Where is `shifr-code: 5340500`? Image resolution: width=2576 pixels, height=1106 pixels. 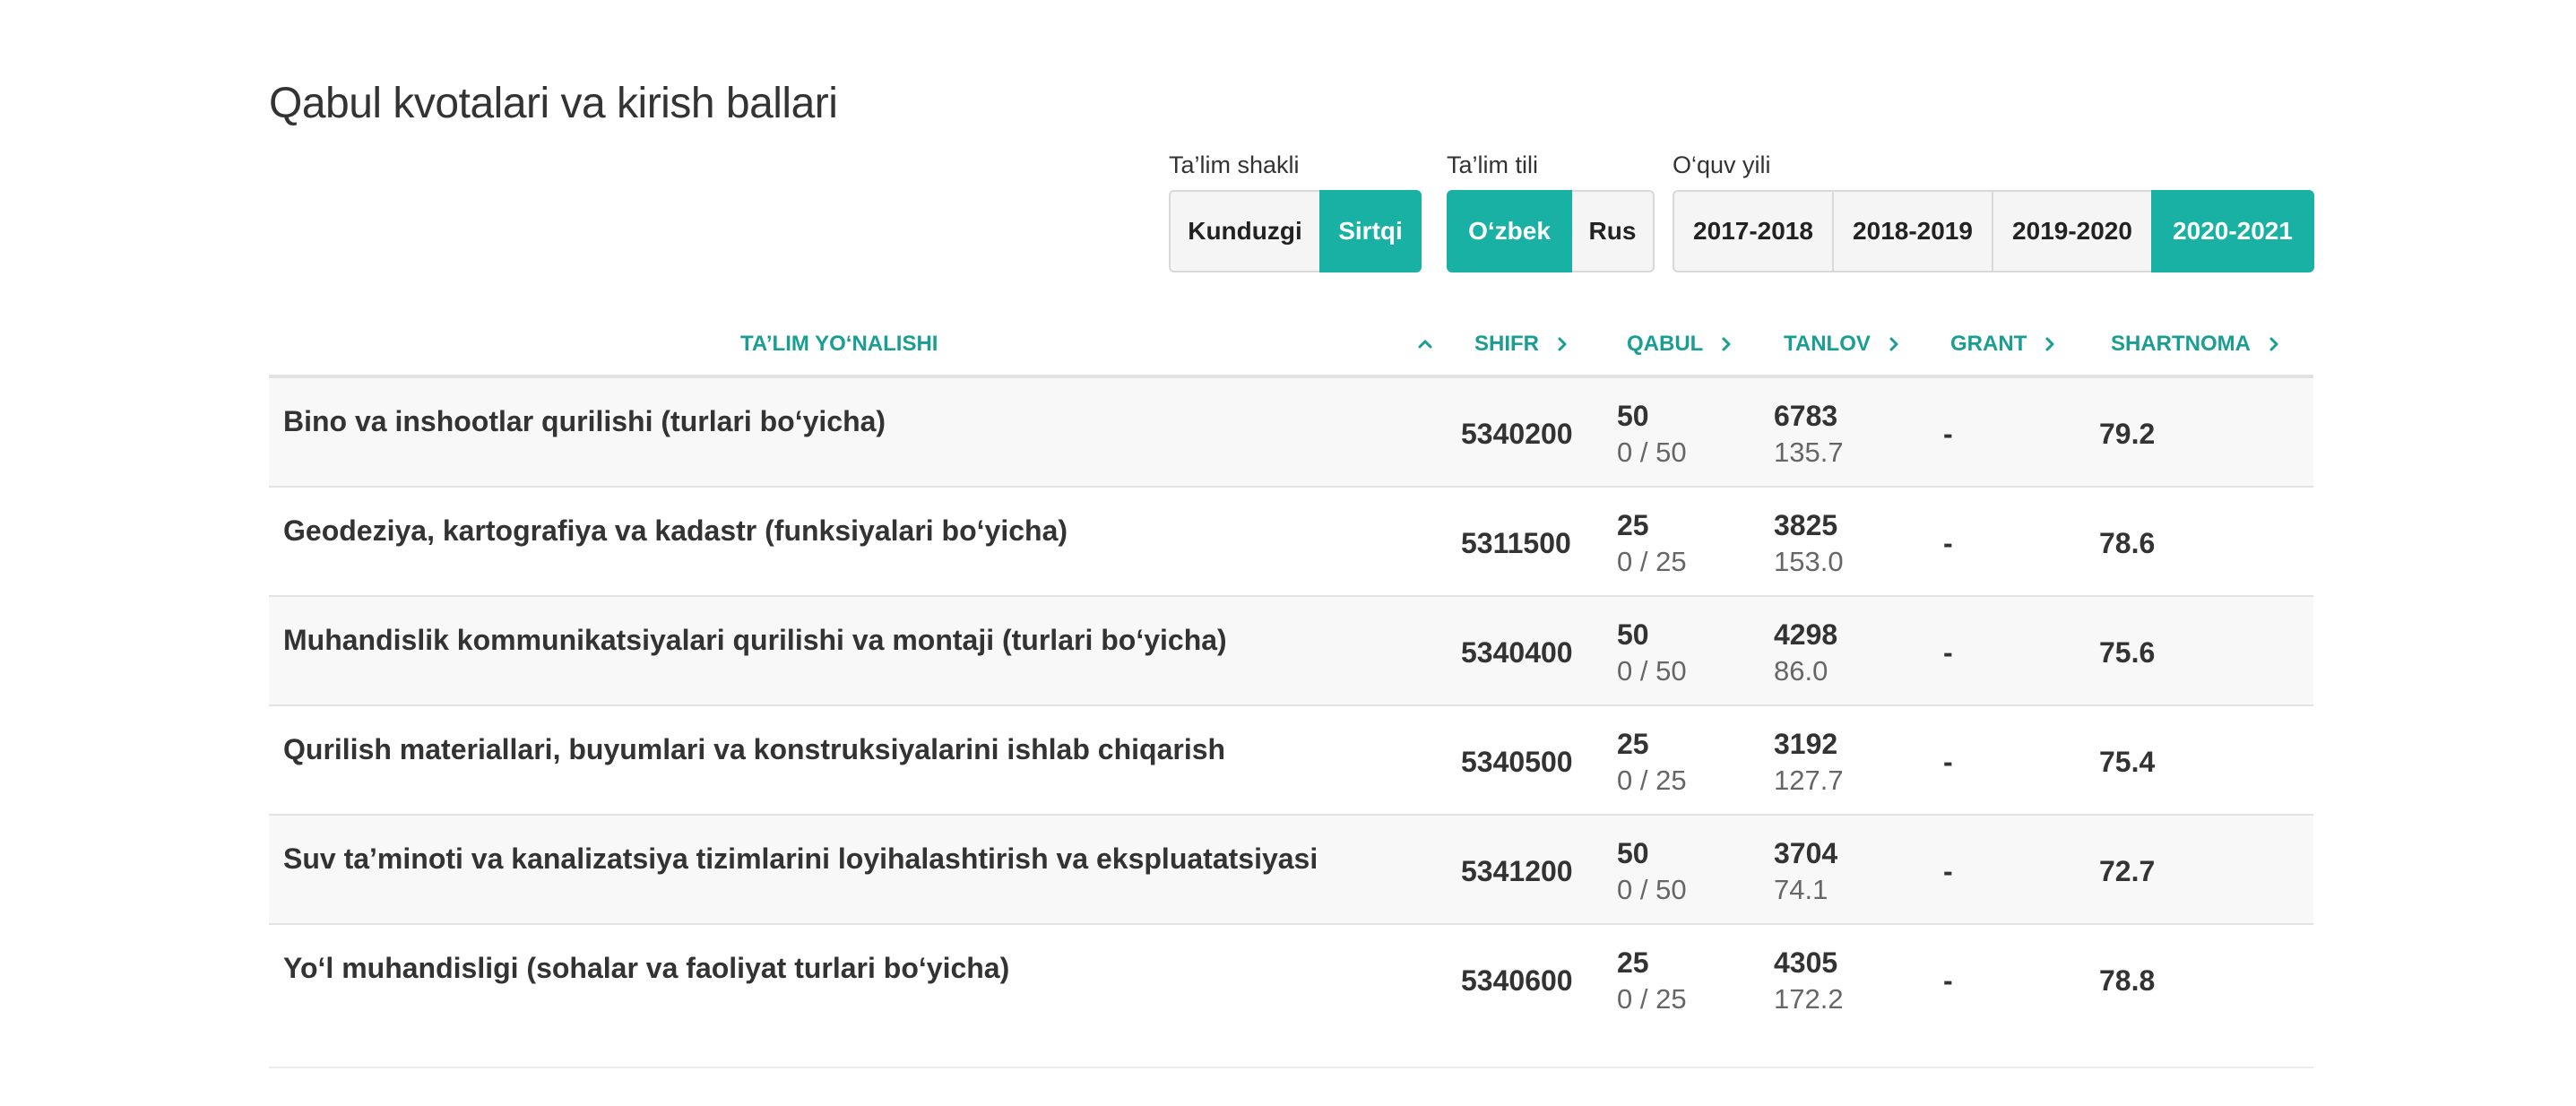 shifr-code: 5340500 is located at coordinates (1517, 762).